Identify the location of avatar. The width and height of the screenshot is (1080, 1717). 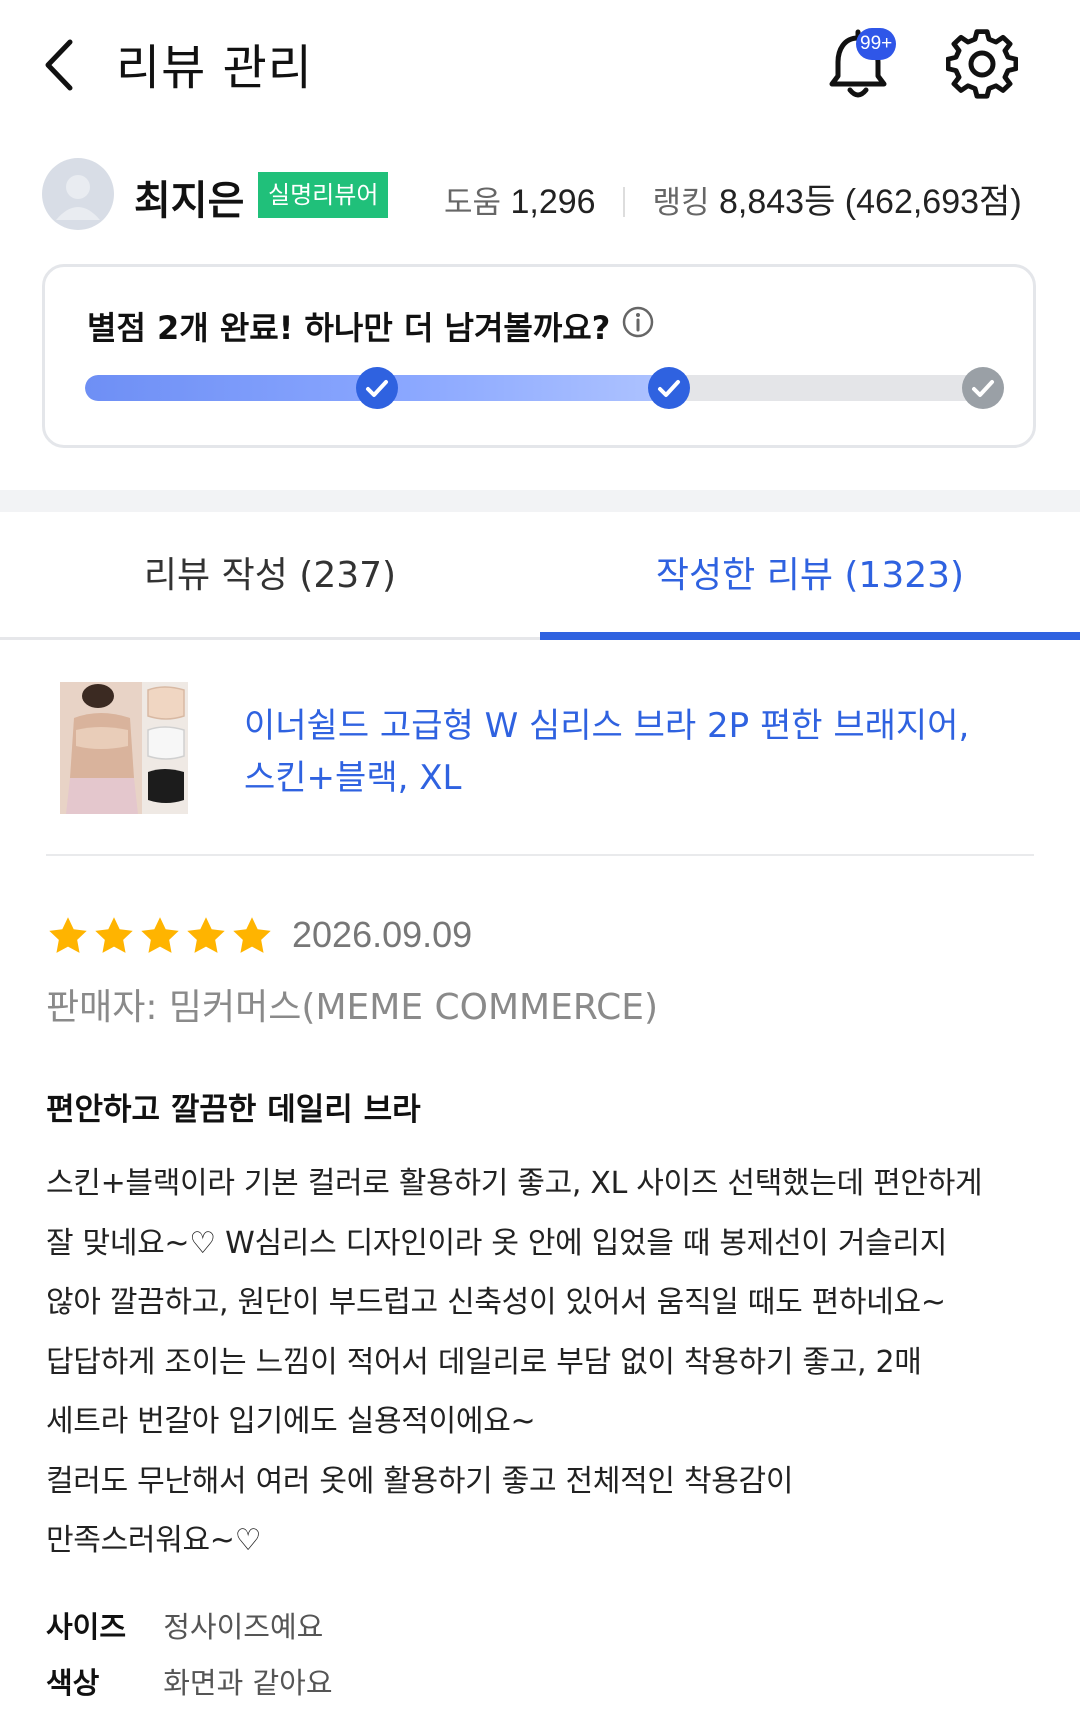
(78, 194).